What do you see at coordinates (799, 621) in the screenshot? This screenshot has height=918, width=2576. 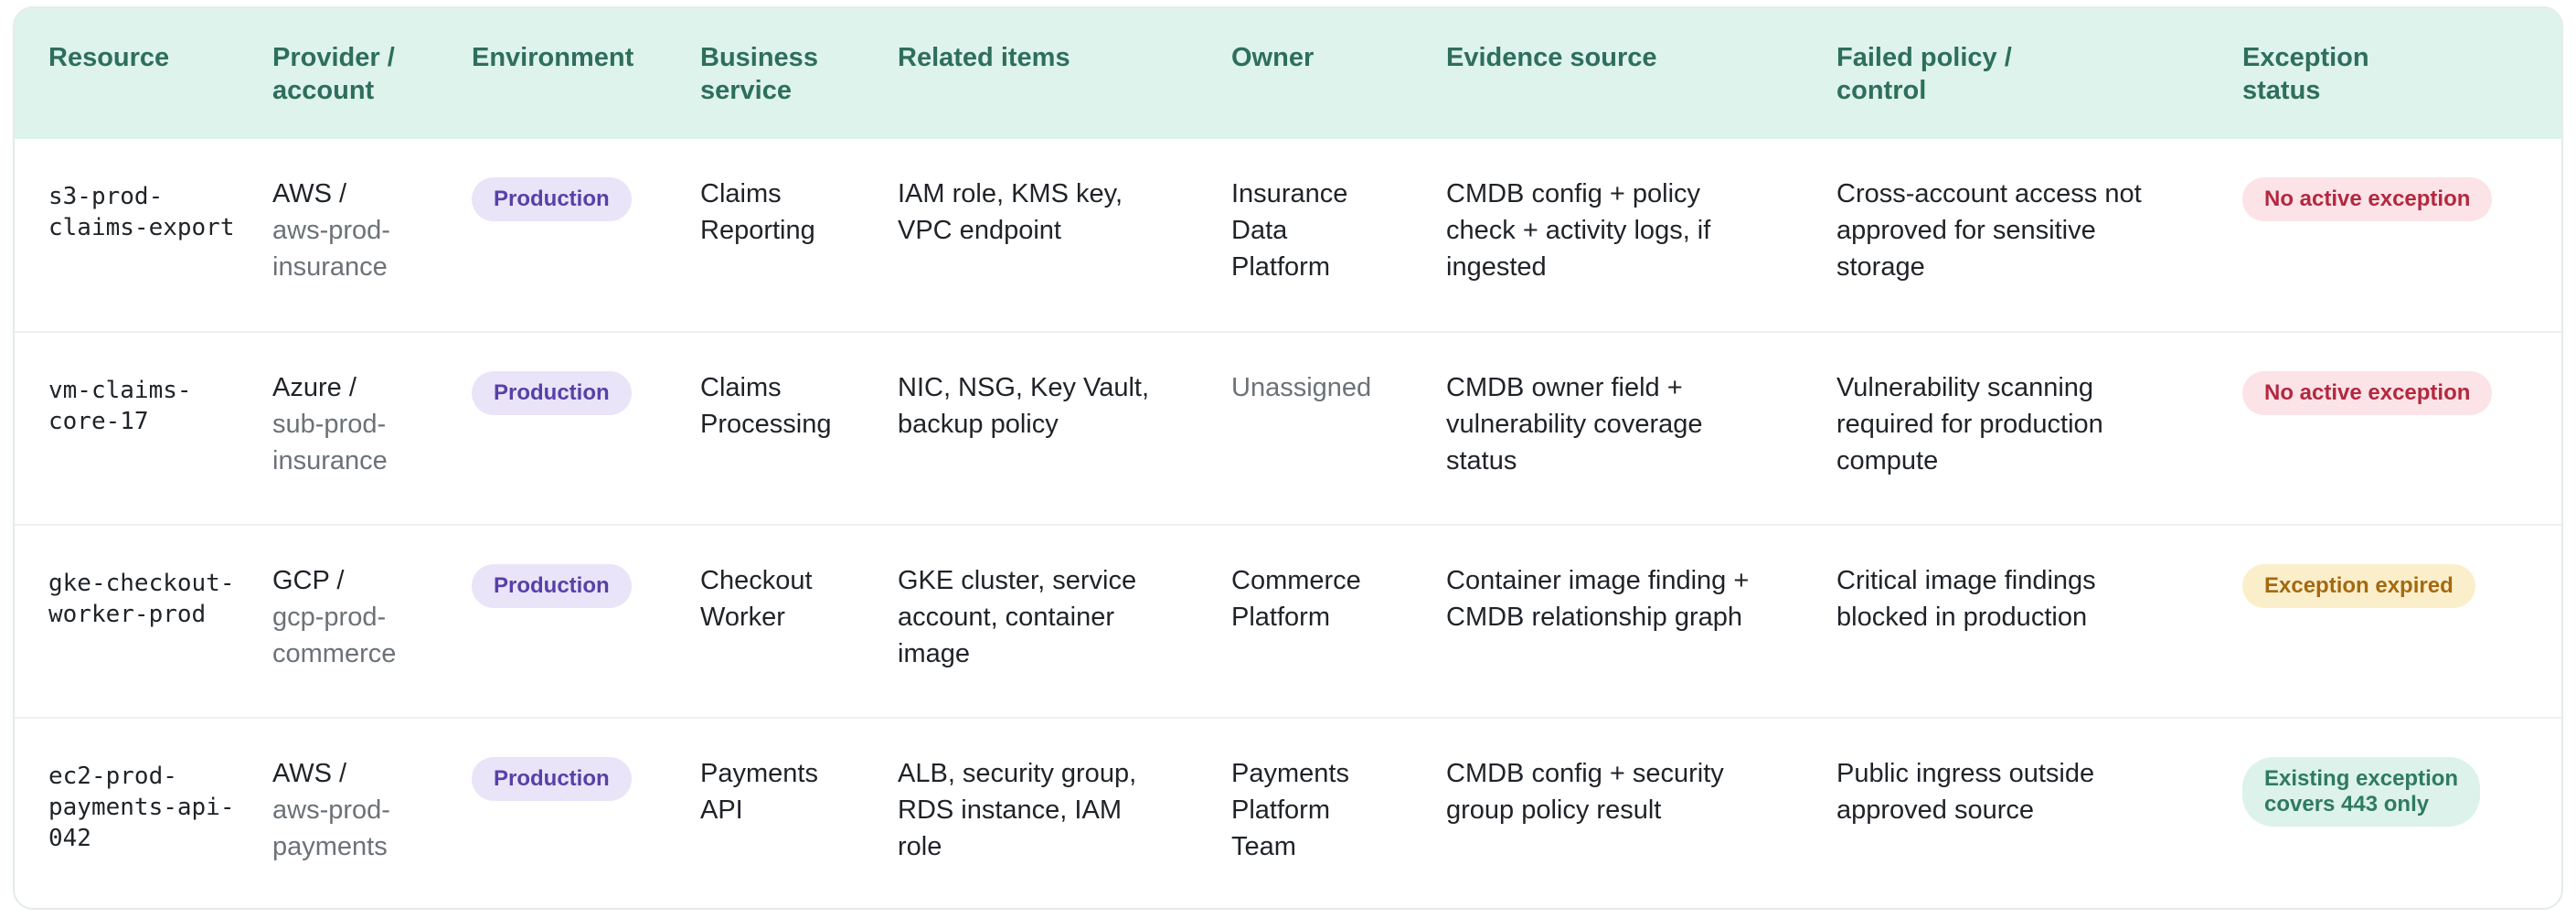 I see `business-service-cell: Checkout Worker` at bounding box center [799, 621].